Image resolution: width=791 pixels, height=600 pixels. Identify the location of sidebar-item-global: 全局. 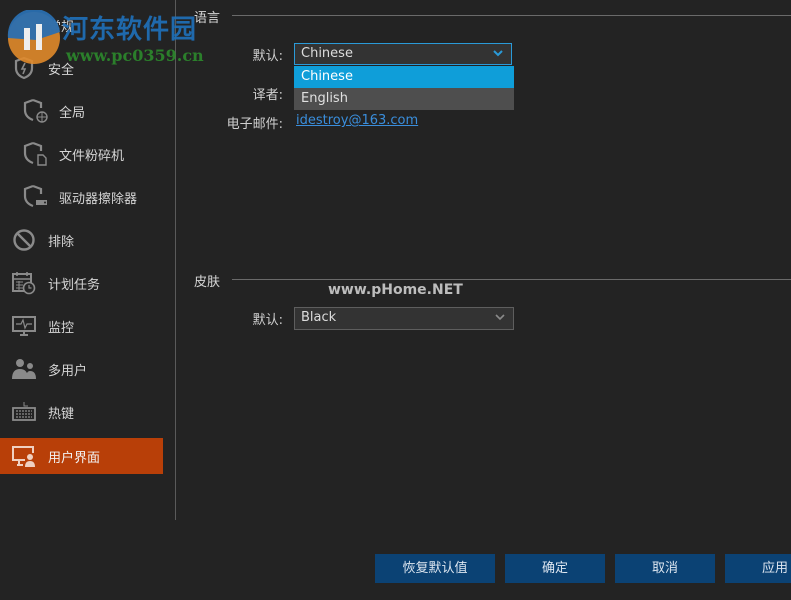
(81, 111).